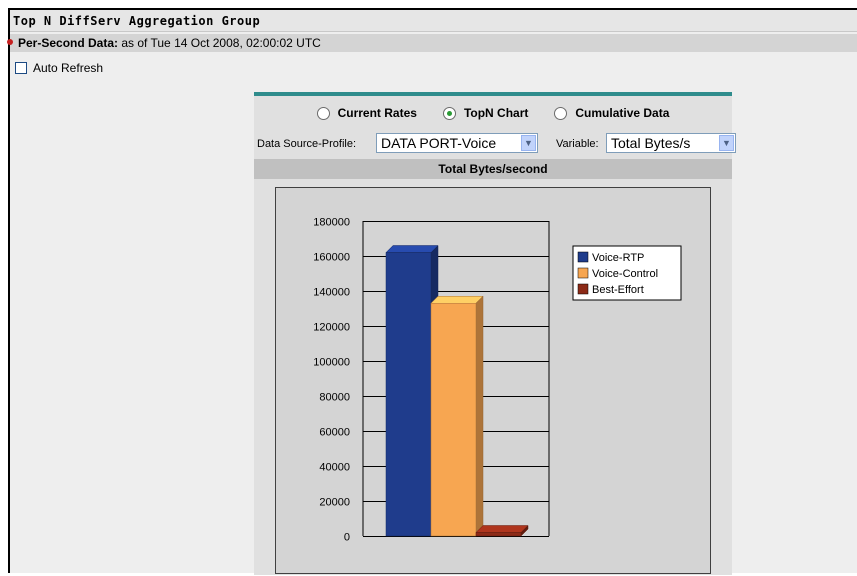 Image resolution: width=857 pixels, height=576 pixels. What do you see at coordinates (502, 529) in the screenshot?
I see `bar-top-best-effort` at bounding box center [502, 529].